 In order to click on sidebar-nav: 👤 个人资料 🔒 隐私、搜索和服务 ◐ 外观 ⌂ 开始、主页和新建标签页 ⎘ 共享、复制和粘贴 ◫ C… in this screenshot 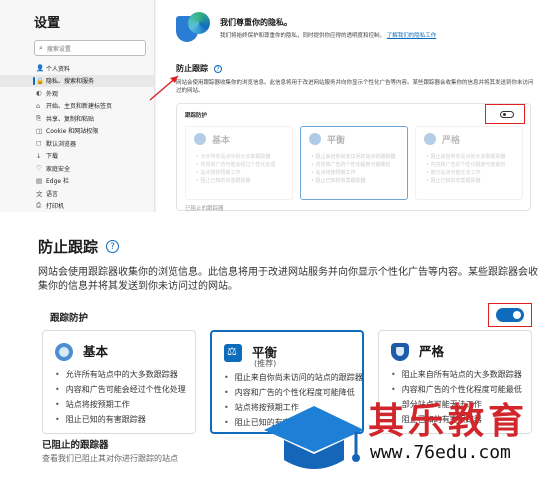, I will do `click(77, 137)`.